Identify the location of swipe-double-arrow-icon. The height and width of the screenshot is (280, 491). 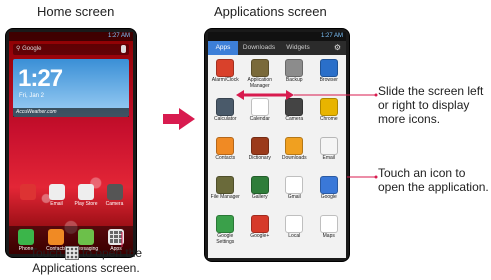
(265, 95).